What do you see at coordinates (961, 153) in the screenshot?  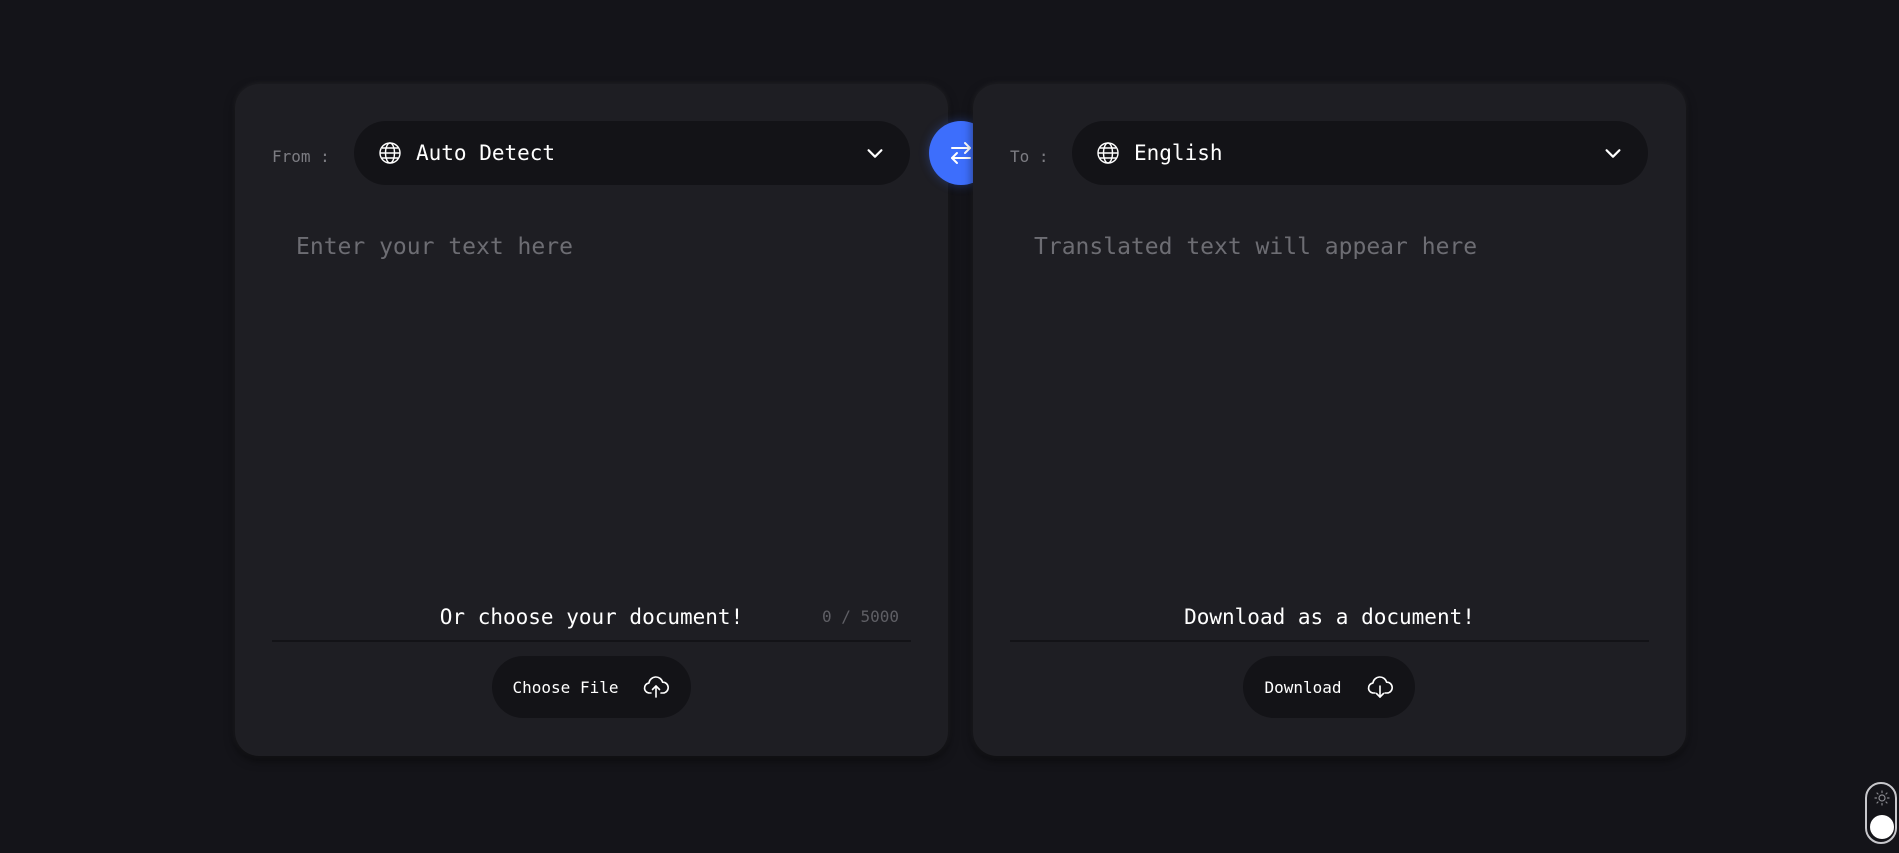 I see `swap-arrows-icon` at bounding box center [961, 153].